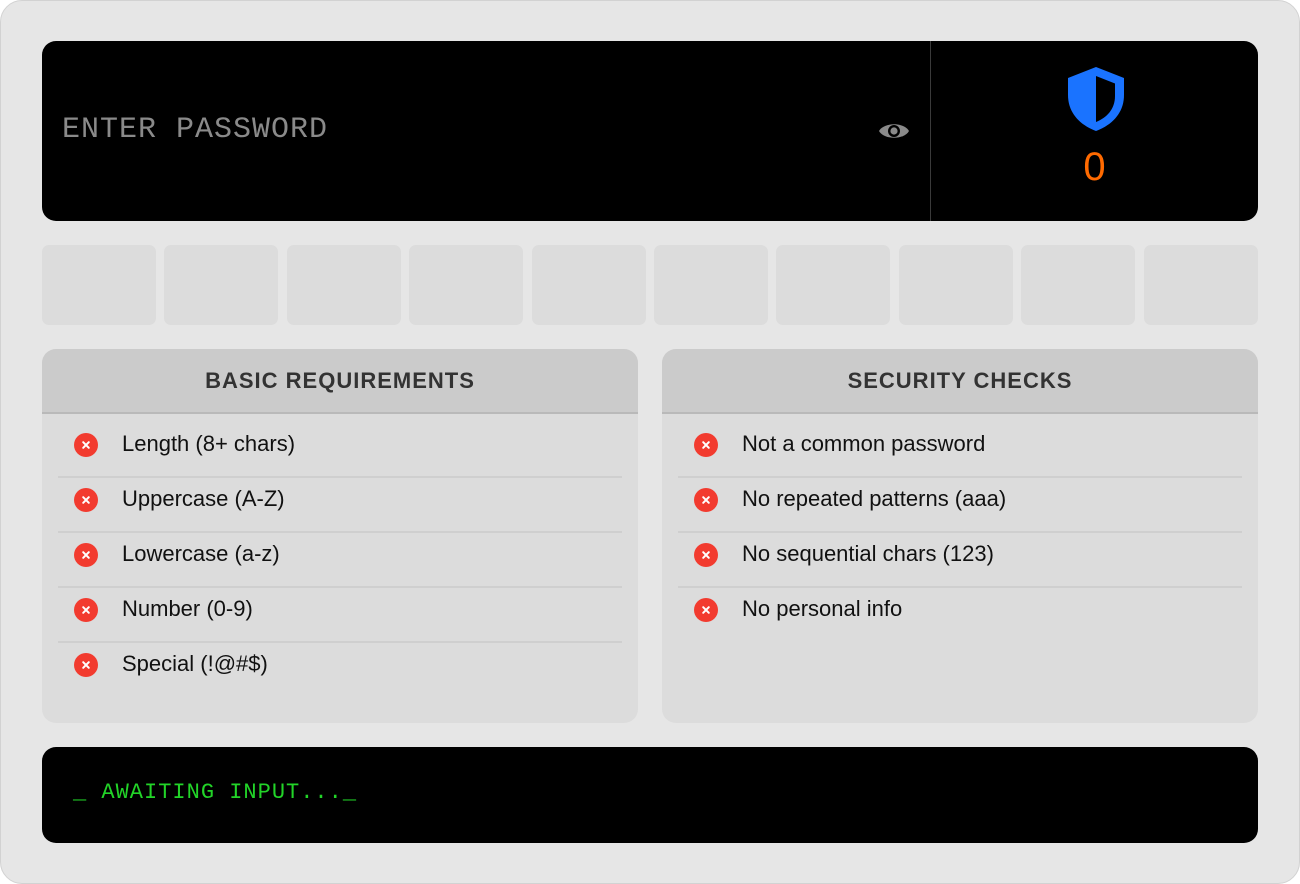  What do you see at coordinates (650, 285) in the screenshot?
I see `strength-meter` at bounding box center [650, 285].